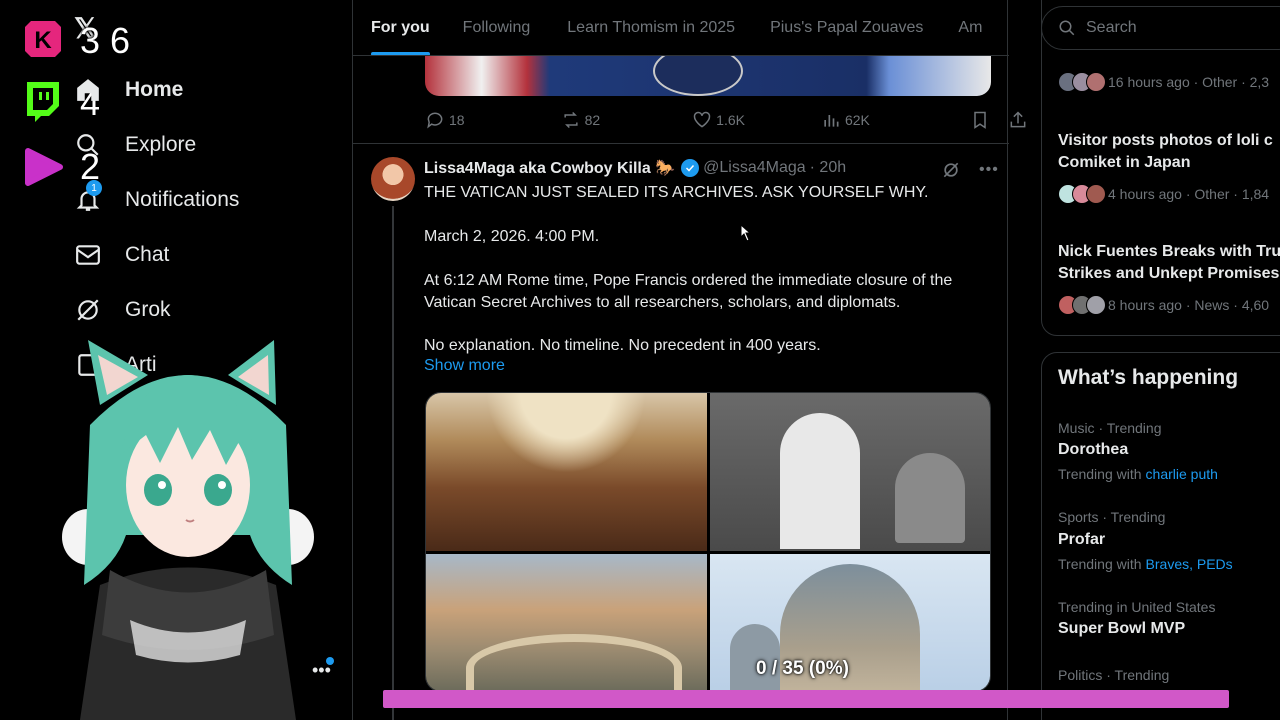  I want to click on nav-home-label: Home, so click(154, 89).